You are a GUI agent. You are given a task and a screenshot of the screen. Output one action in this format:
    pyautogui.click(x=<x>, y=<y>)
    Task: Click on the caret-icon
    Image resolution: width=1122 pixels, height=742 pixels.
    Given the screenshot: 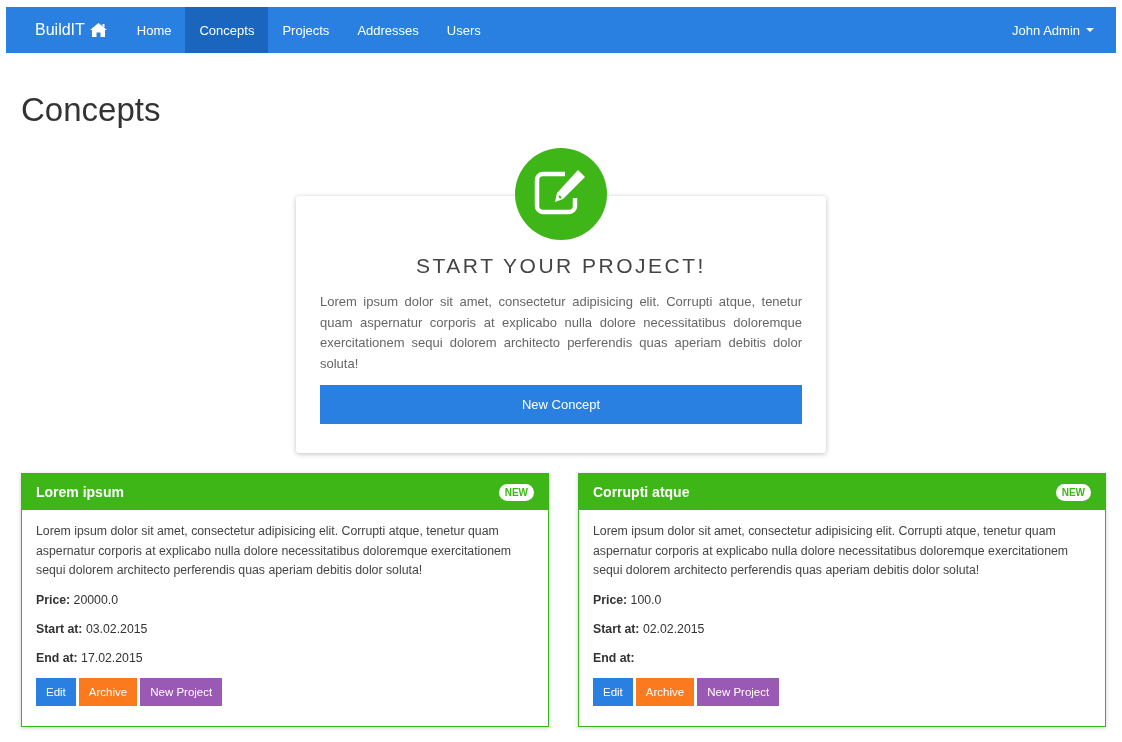 What is the action you would take?
    pyautogui.click(x=1090, y=30)
    